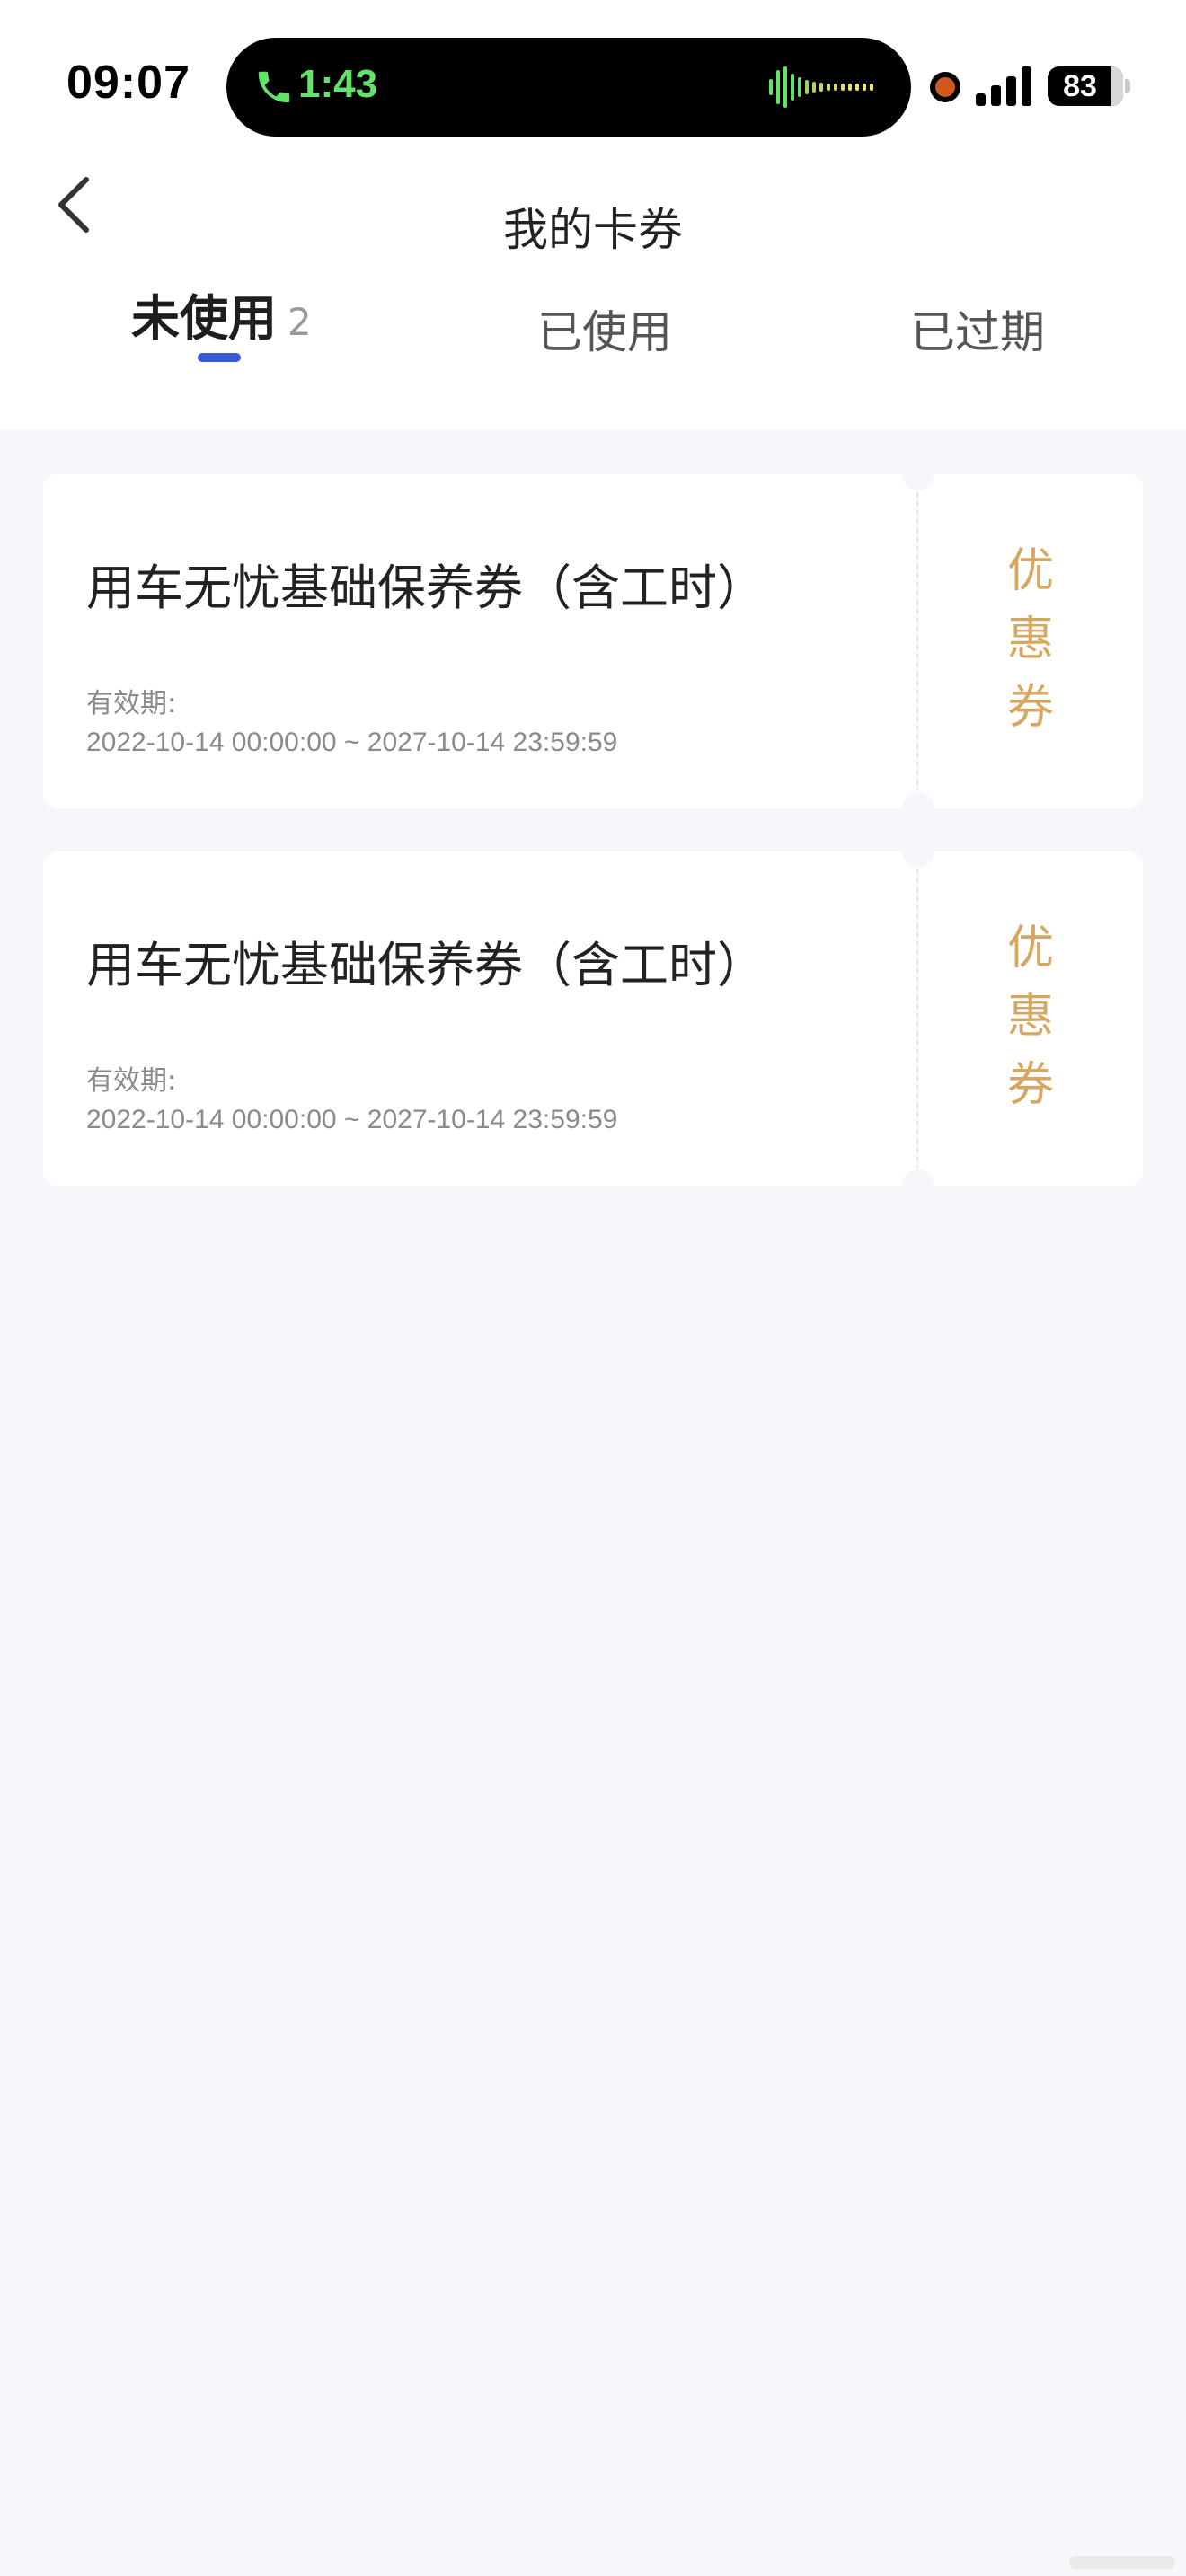  What do you see at coordinates (977, 332) in the screenshot?
I see `tab-expired-label: 已过期` at bounding box center [977, 332].